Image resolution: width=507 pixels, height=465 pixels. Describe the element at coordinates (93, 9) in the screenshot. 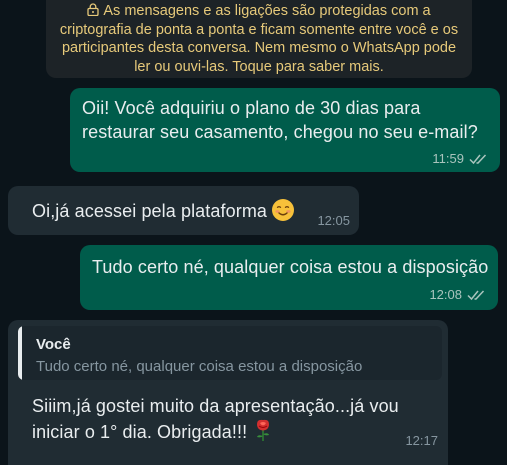

I see `lock-icon` at that location.